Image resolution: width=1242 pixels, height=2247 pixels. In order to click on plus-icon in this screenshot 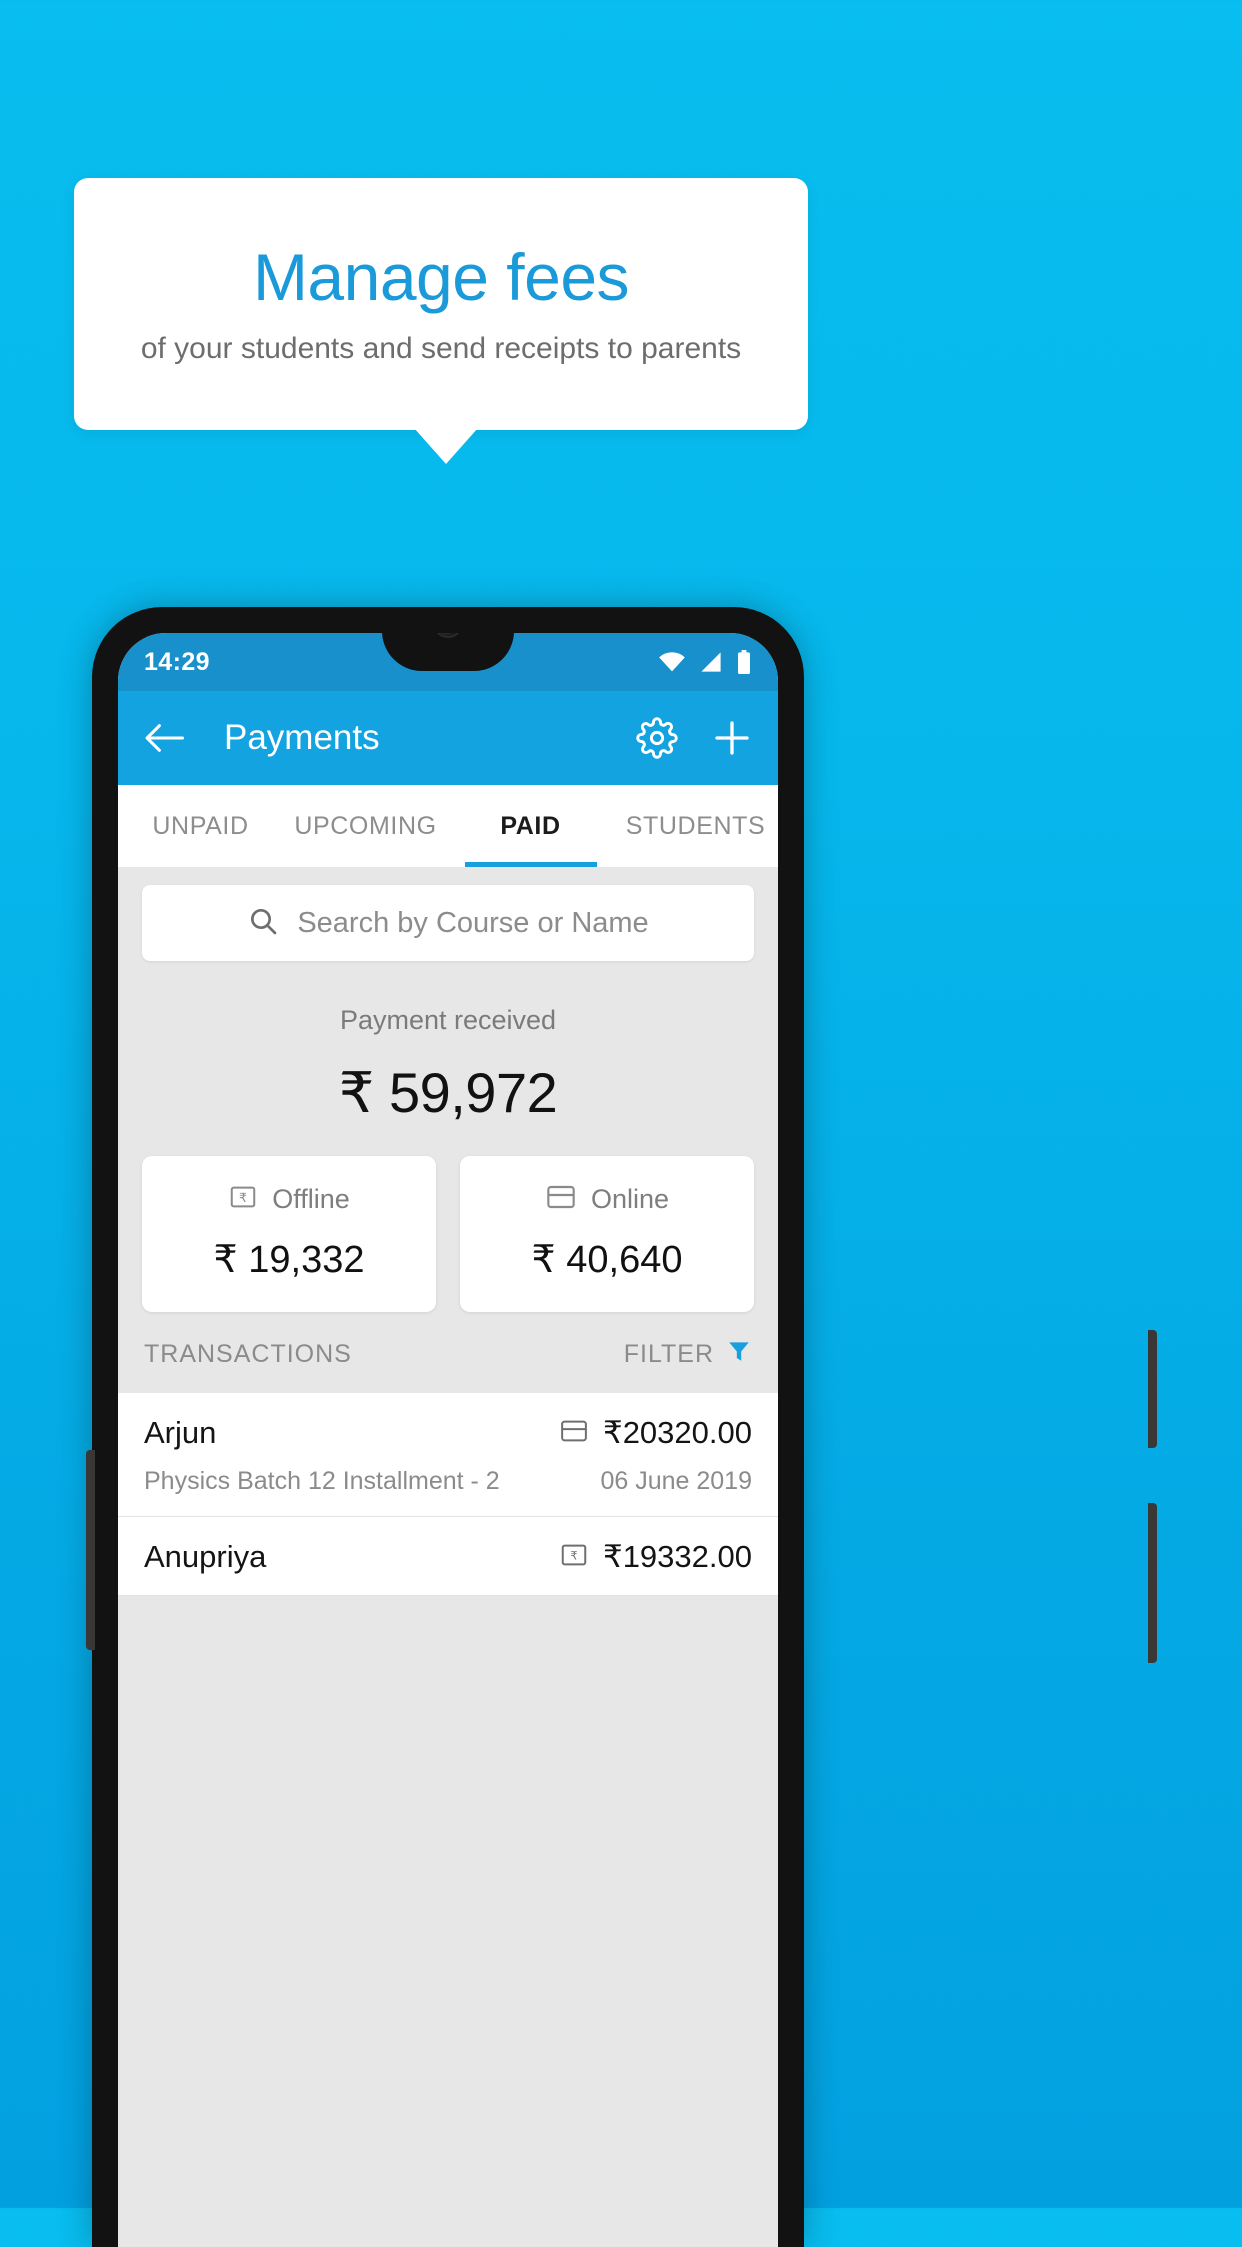, I will do `click(732, 738)`.